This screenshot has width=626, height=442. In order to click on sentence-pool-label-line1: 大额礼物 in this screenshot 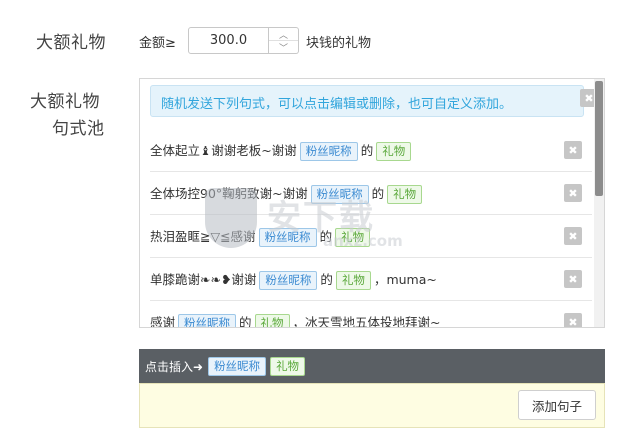, I will do `click(65, 102)`.